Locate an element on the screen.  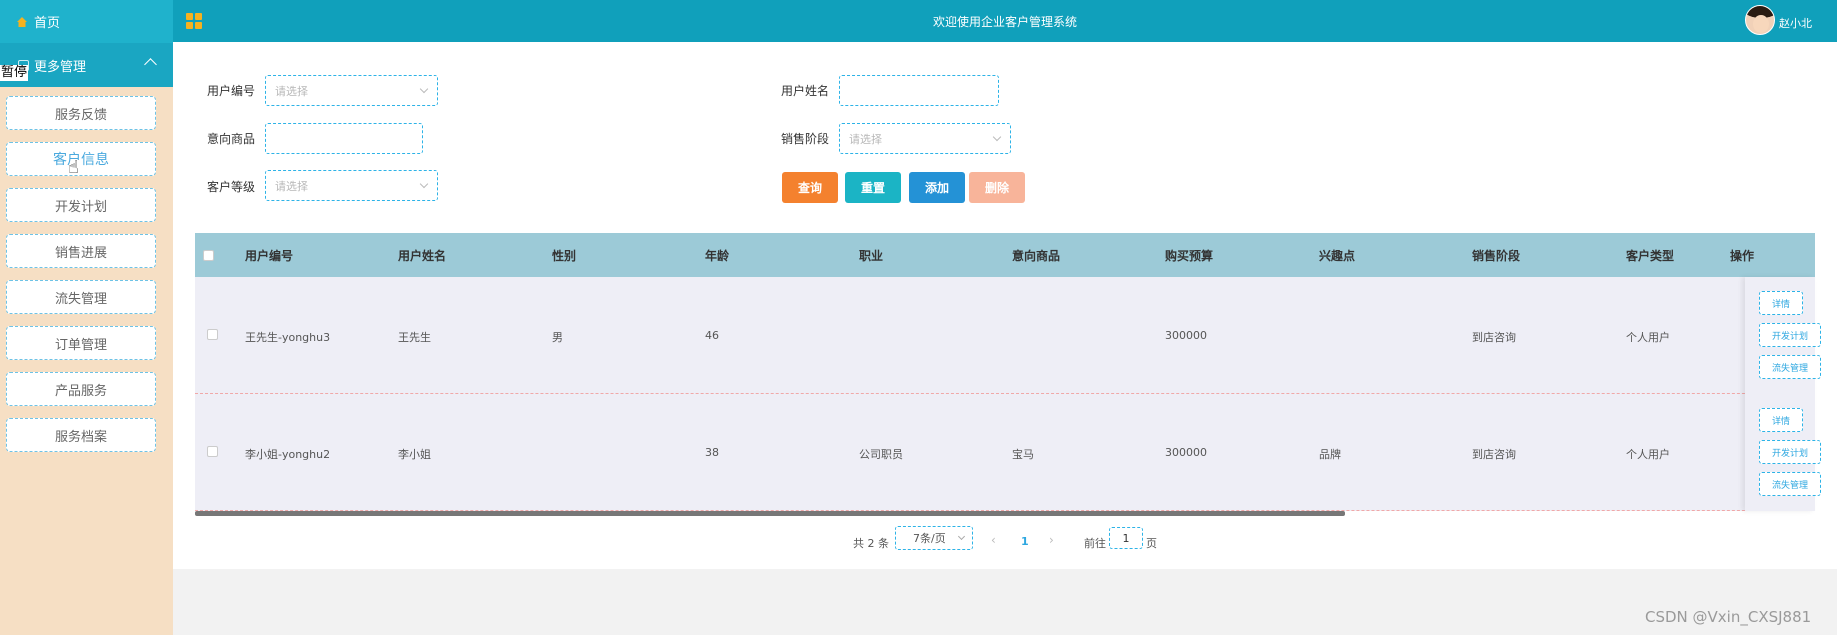
reset-button: 重置 is located at coordinates (873, 187).